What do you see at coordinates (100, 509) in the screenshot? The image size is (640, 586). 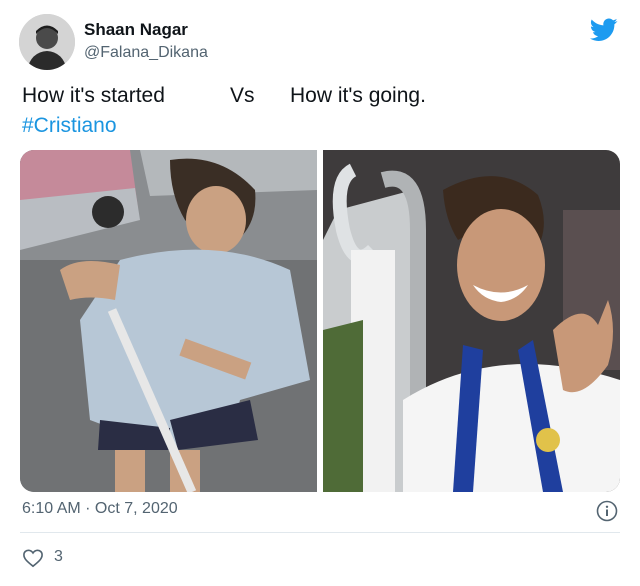 I see `tweet-timestamp: 6:10 AM · Oct 7, 2020` at bounding box center [100, 509].